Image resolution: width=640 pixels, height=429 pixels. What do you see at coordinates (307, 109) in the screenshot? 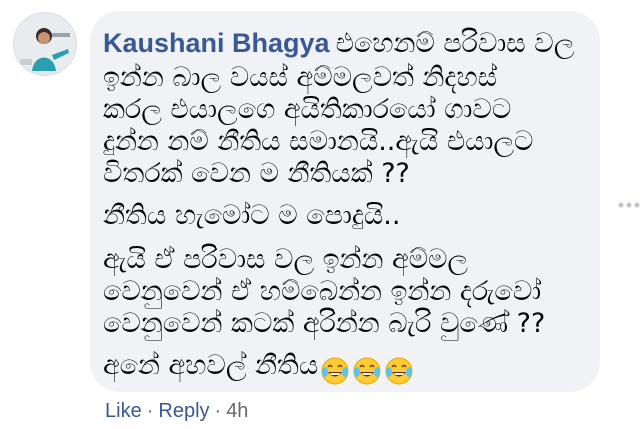
I see `comment-text-line: කරල එයාලගෙ අයිතිකාරයෝ ගාවට` at bounding box center [307, 109].